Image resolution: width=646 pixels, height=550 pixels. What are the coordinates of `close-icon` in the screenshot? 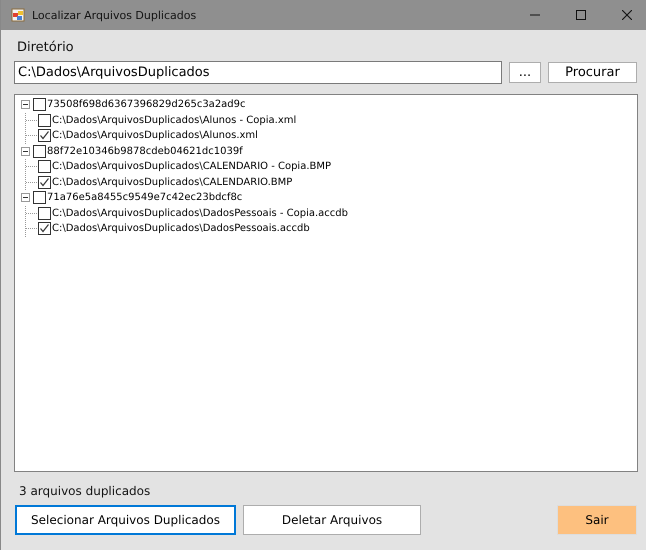 It's located at (627, 15).